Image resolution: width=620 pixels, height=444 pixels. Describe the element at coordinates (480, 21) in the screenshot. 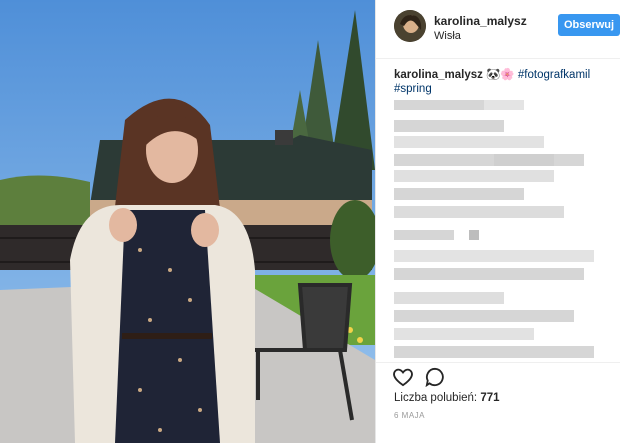

I see `username-link: karolina_malysz` at that location.